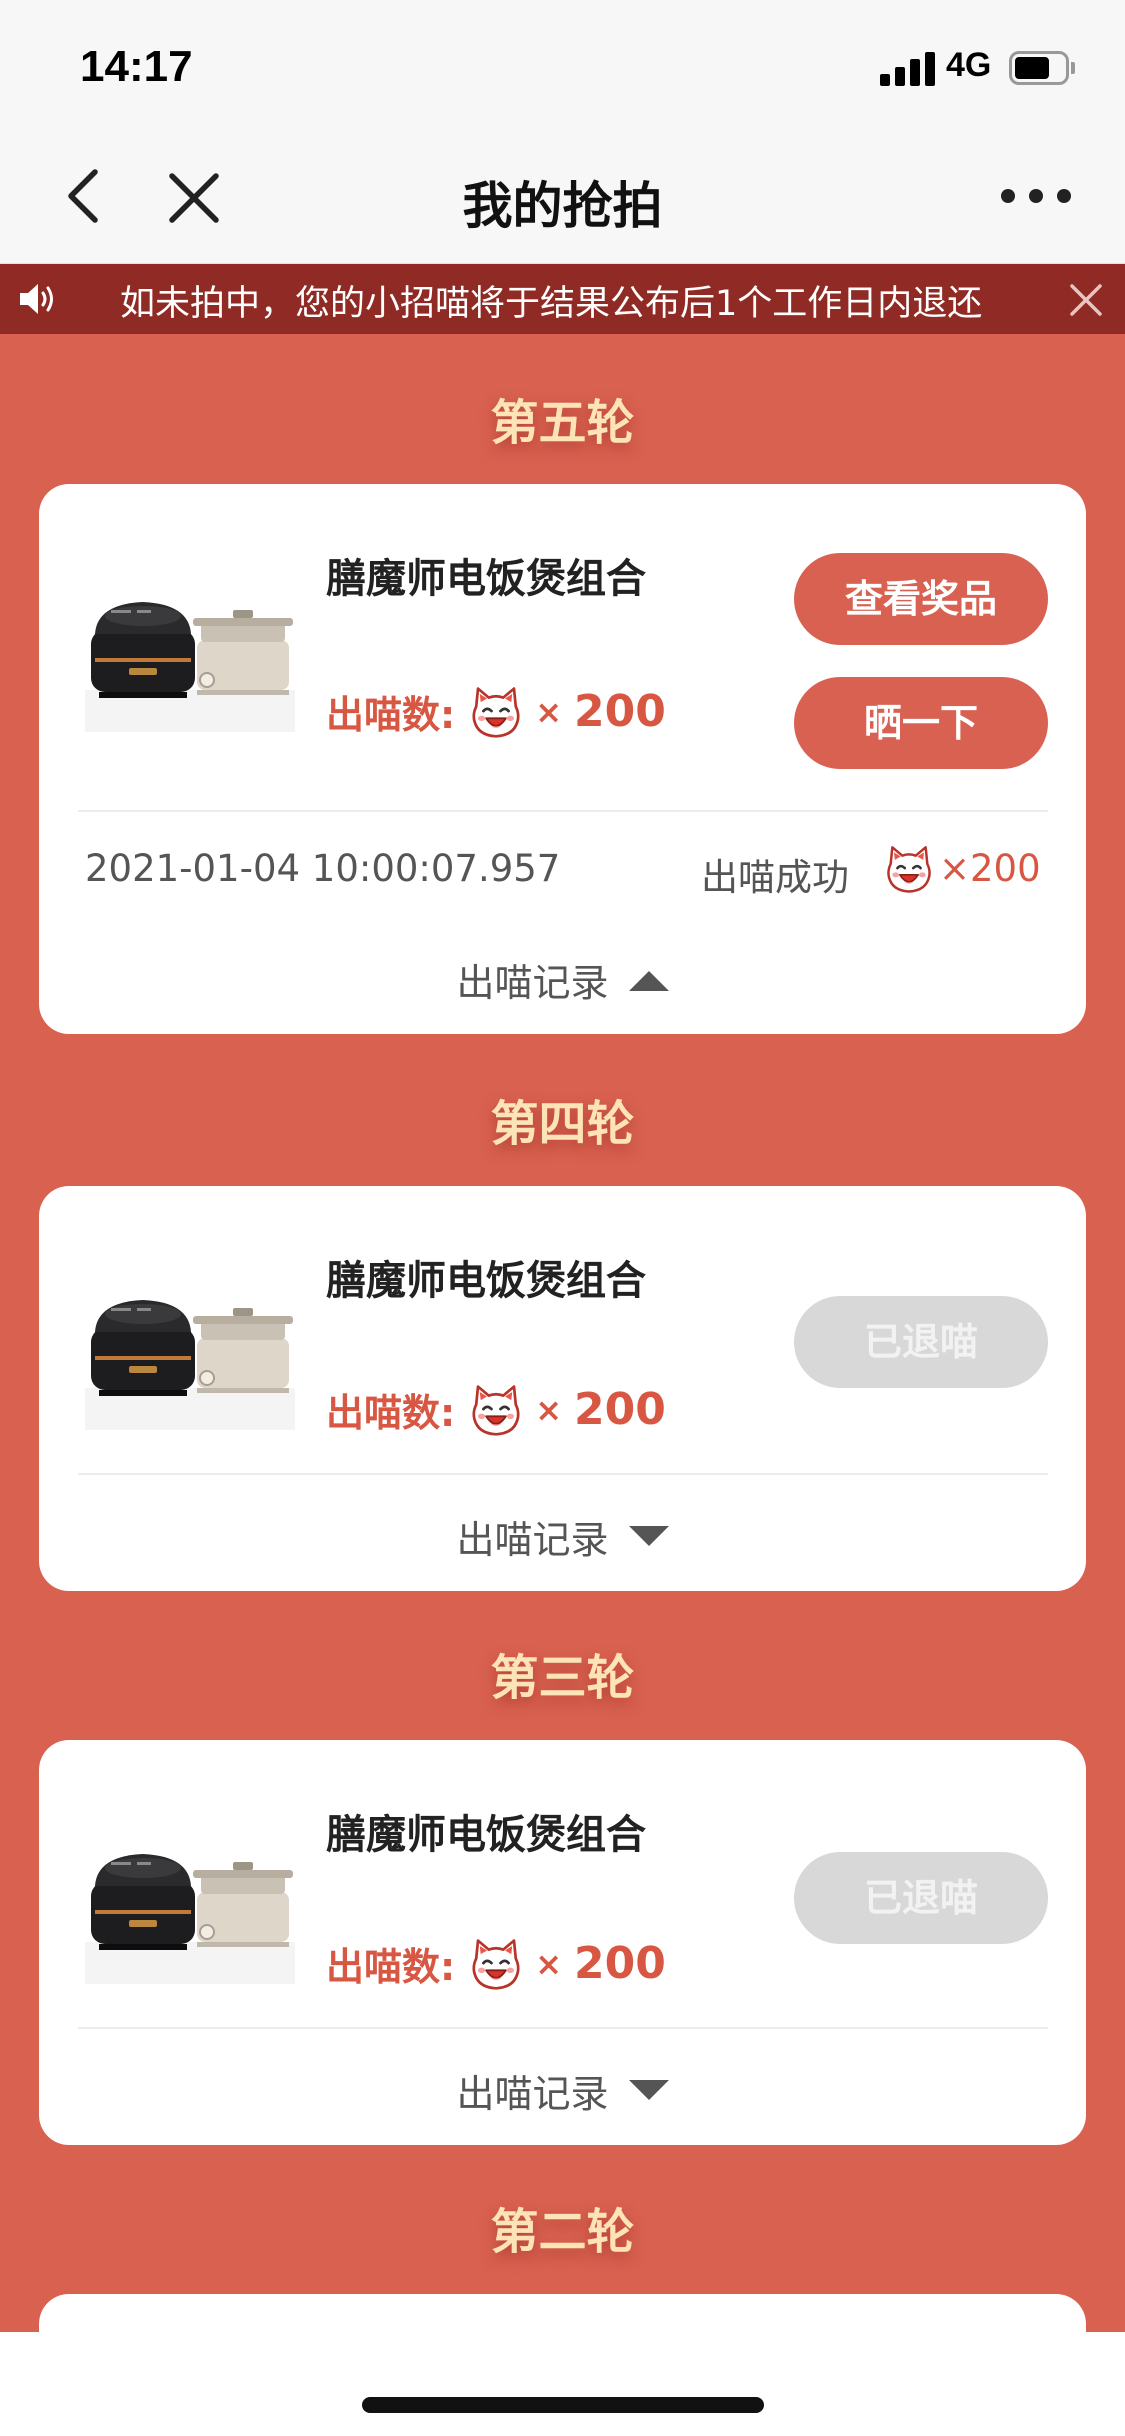 This screenshot has width=1125, height=2436. I want to click on round-title: 第四轮, so click(562, 1124).